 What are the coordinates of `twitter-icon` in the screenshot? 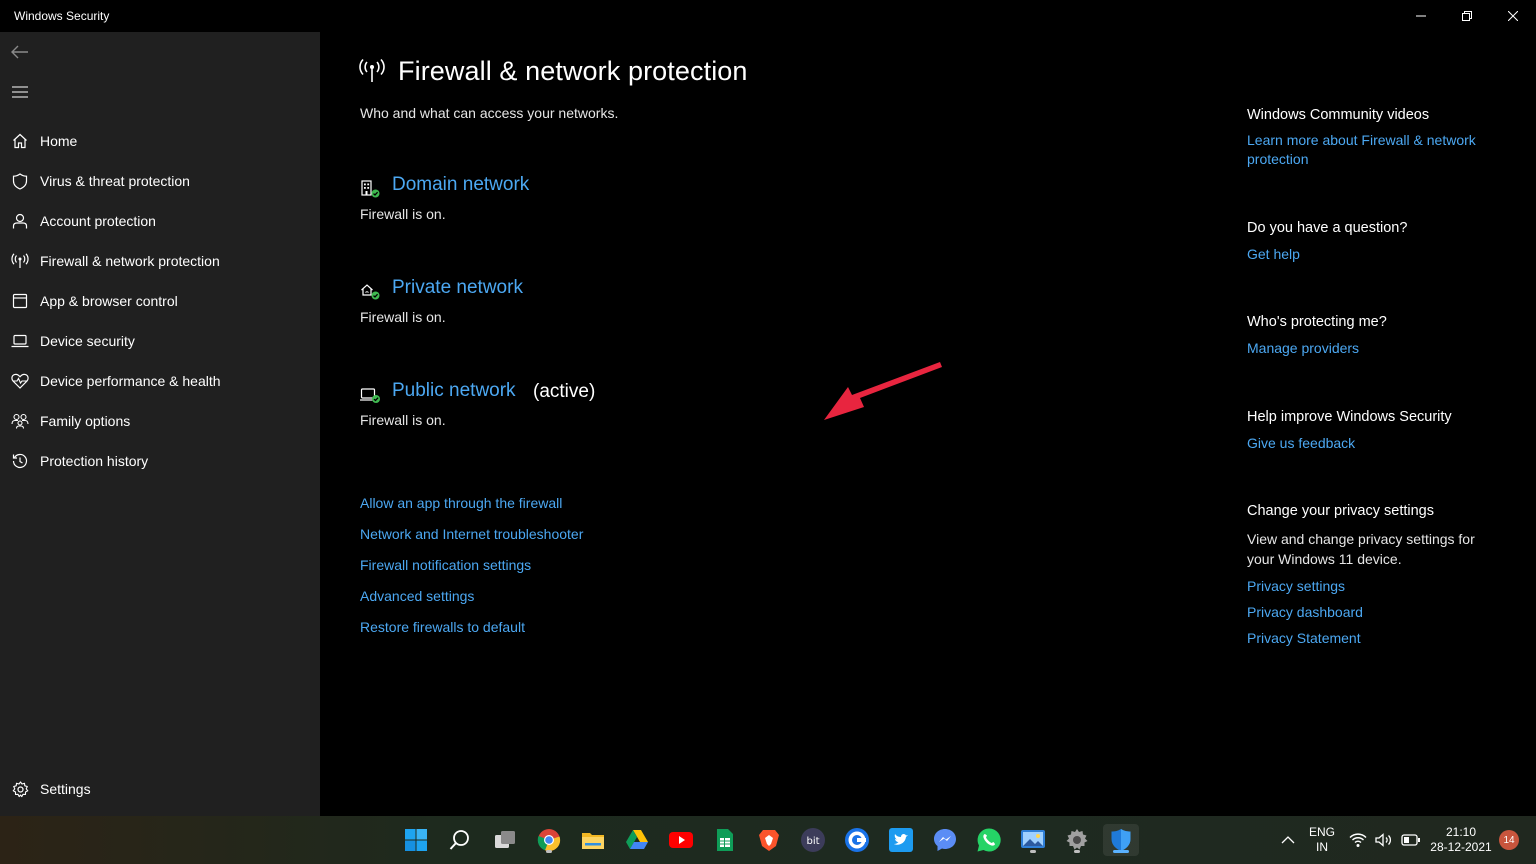 It's located at (901, 840).